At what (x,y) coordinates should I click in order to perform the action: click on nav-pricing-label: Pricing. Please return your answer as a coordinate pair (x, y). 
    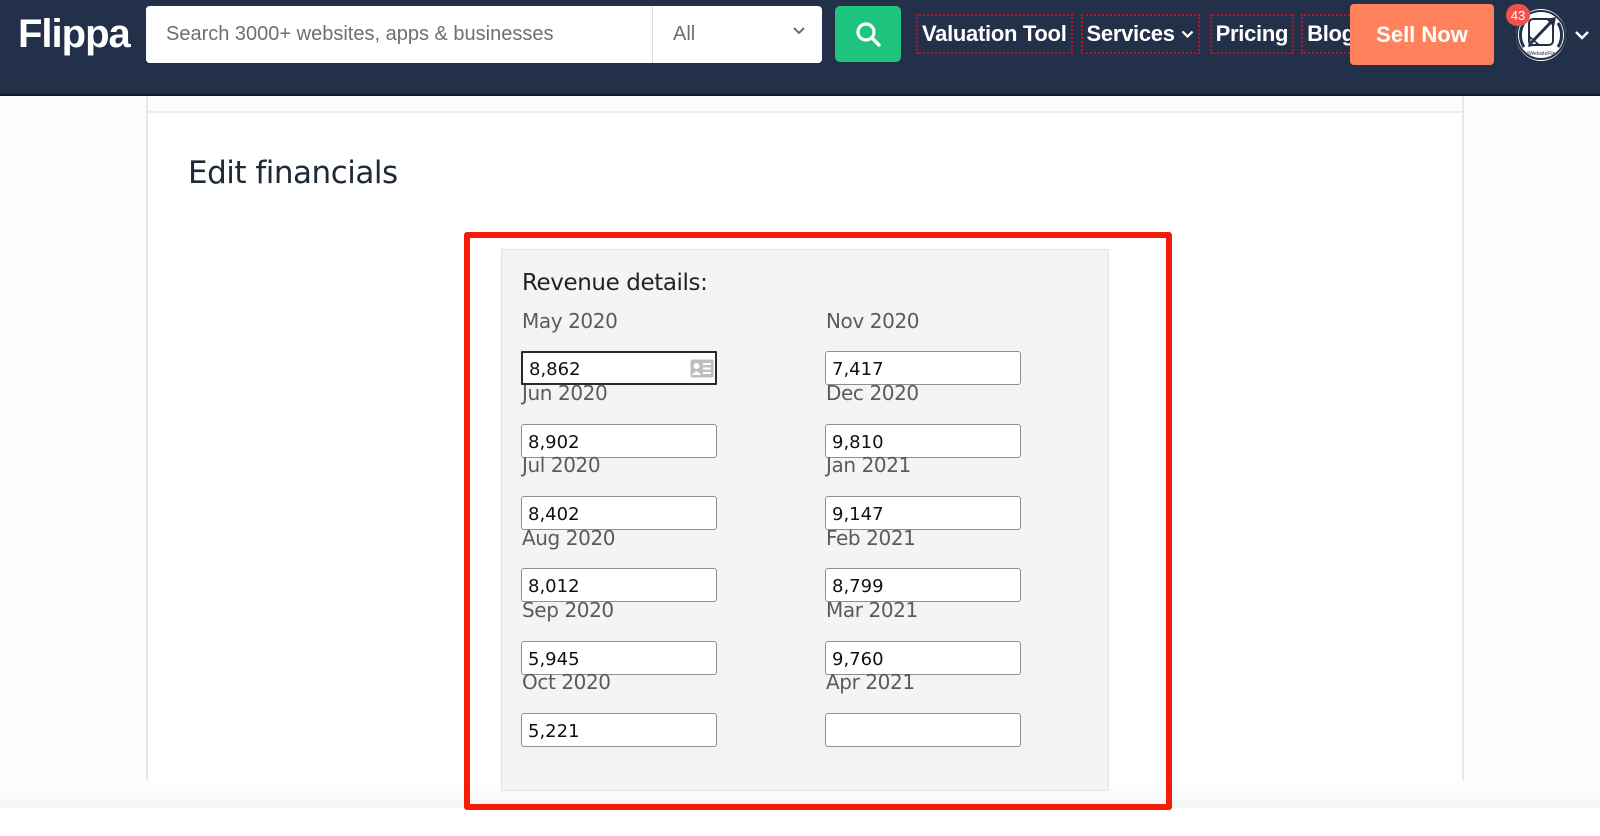
    Looking at the image, I should click on (1252, 33).